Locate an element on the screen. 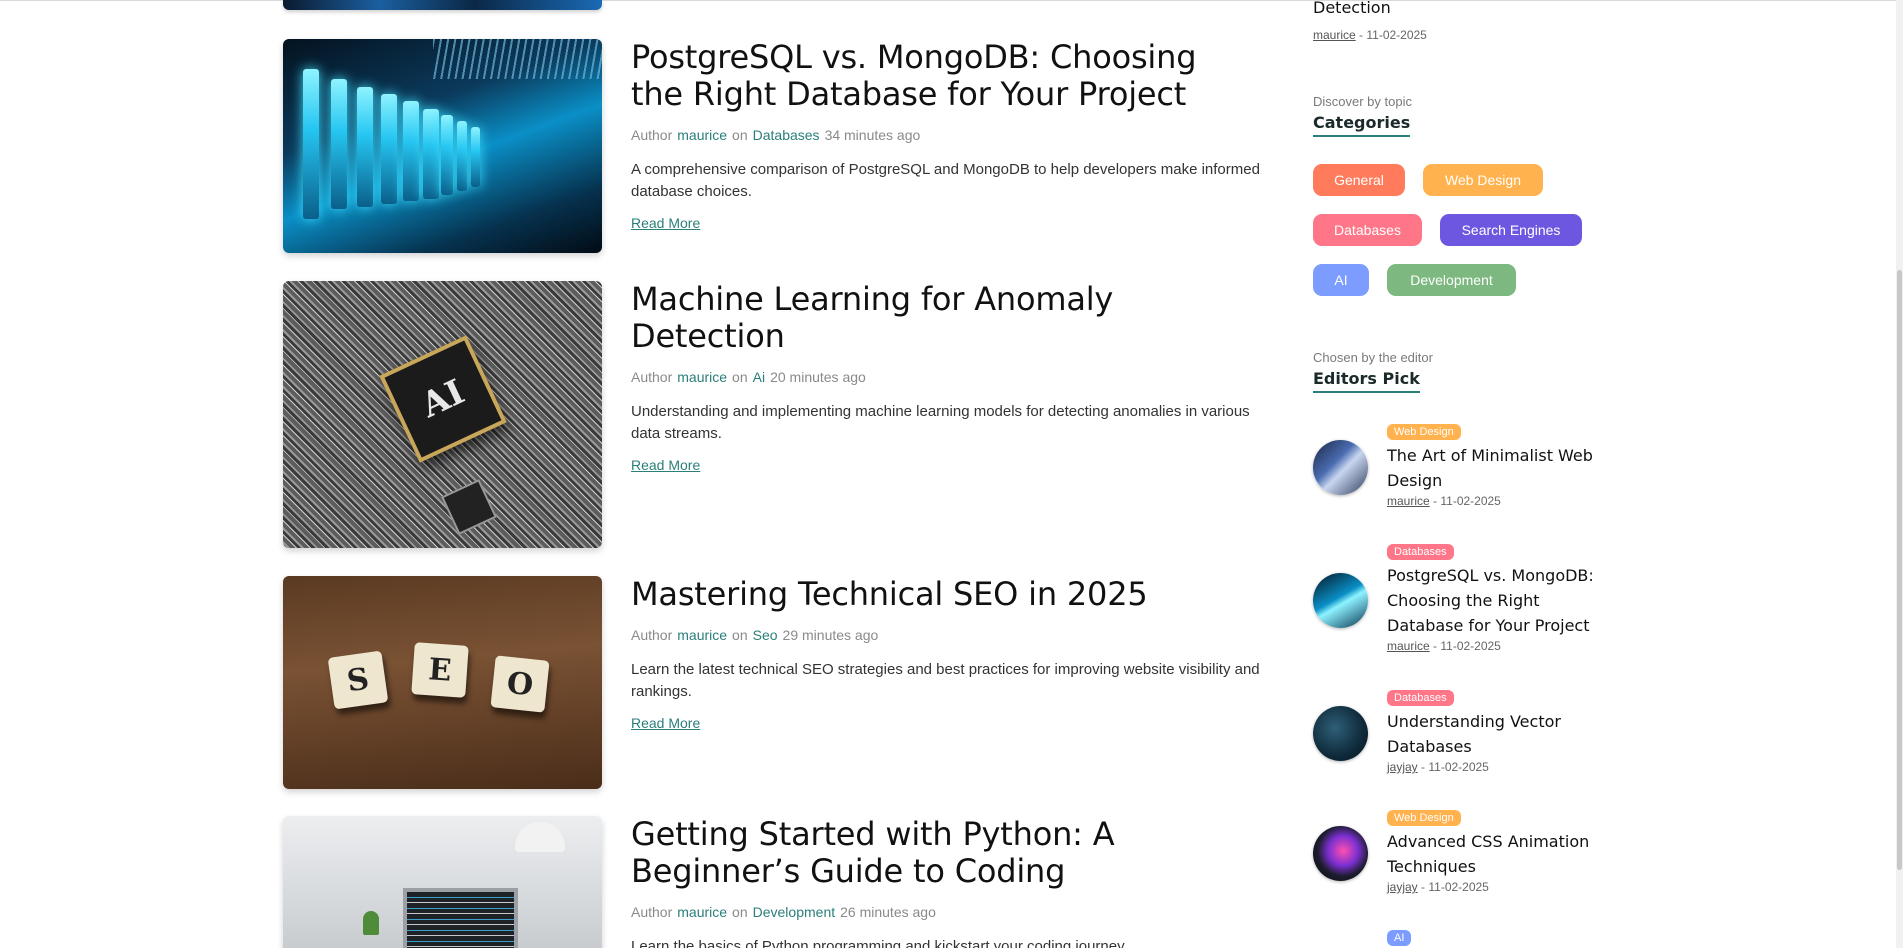  category-pill-web-design: Web Design is located at coordinates (1483, 180).